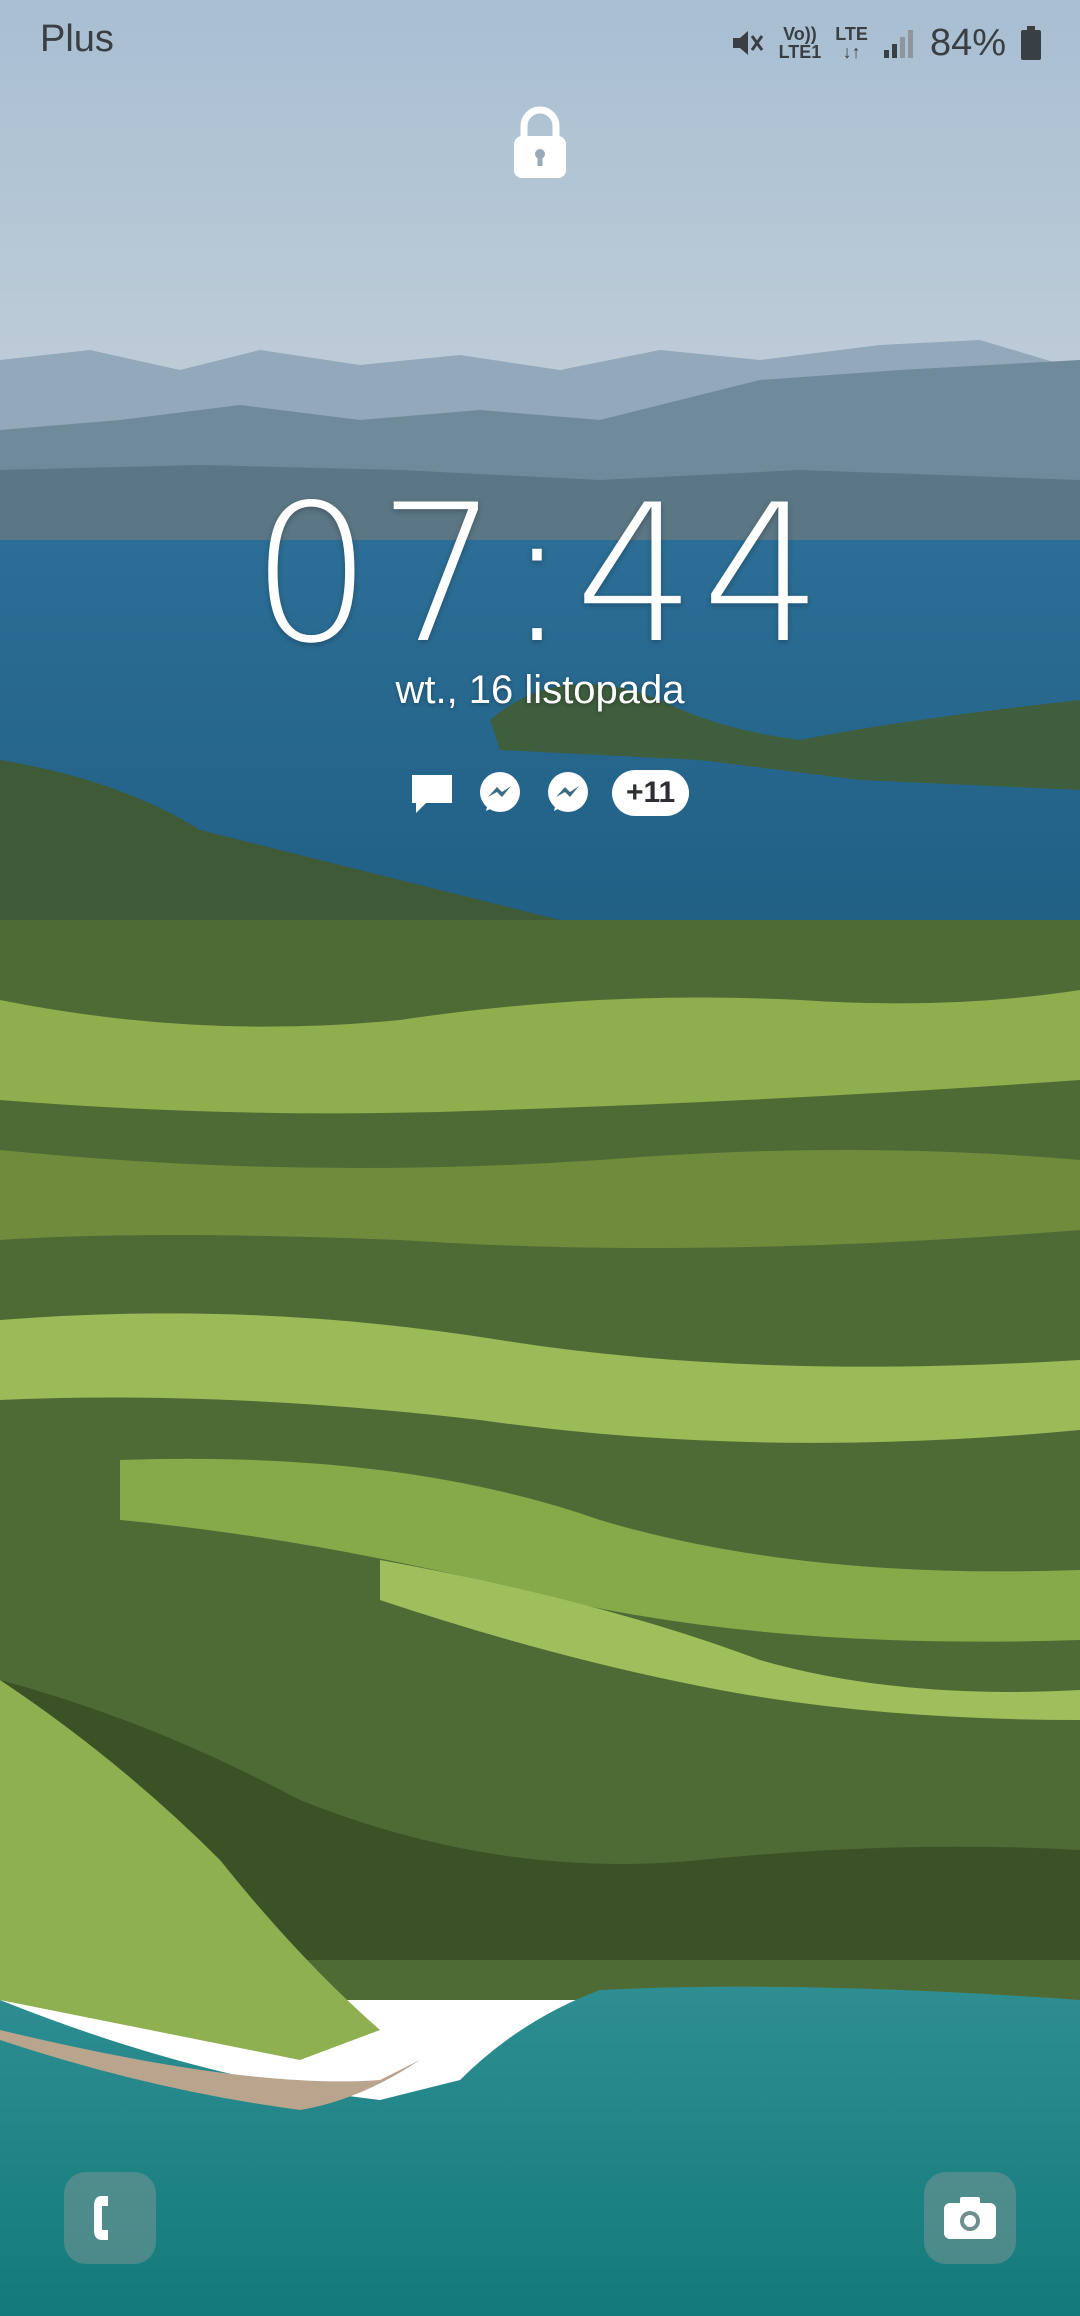  I want to click on notification-icons: +11, so click(549, 793).